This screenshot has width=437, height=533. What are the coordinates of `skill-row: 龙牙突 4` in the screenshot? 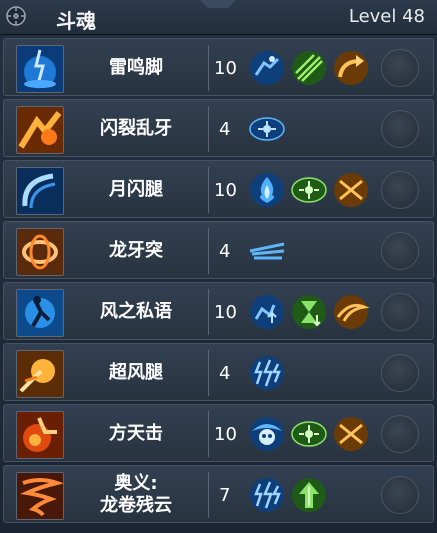 It's located at (218, 250).